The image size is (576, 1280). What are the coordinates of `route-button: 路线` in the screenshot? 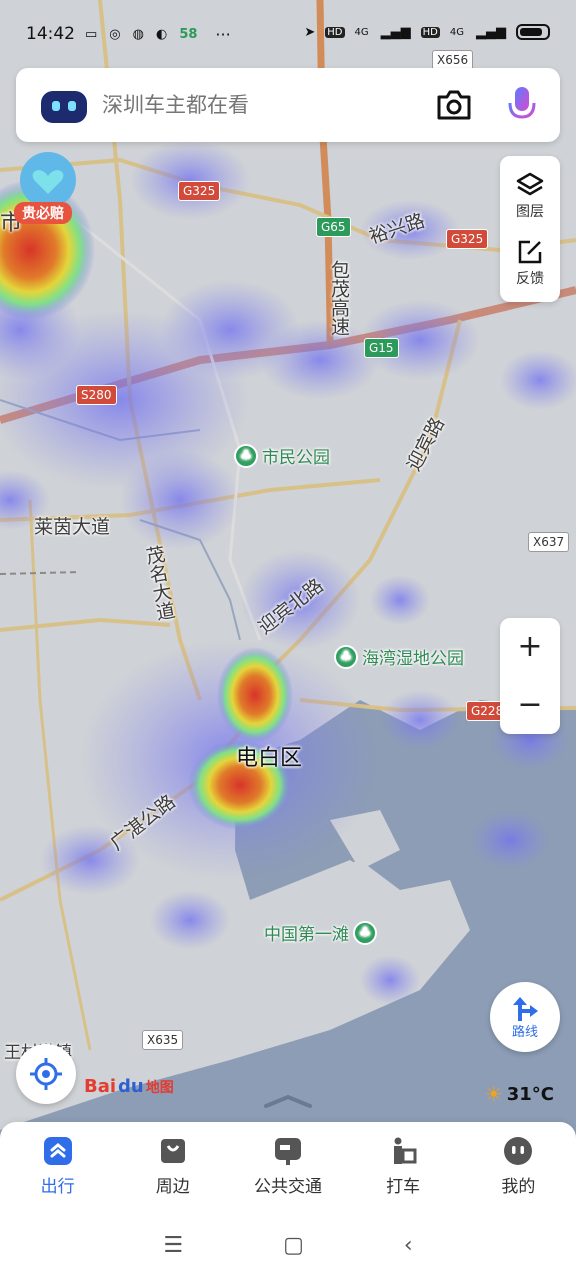 It's located at (525, 1017).